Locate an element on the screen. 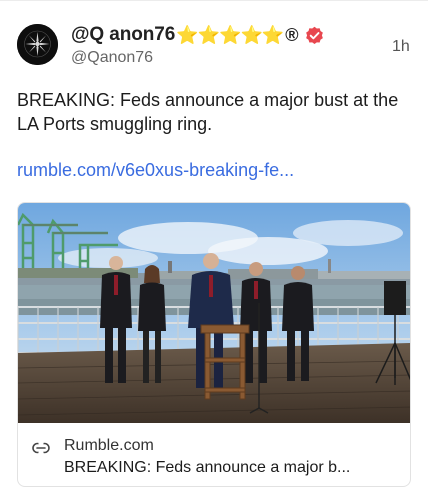  registered-mark: ® is located at coordinates (292, 34).